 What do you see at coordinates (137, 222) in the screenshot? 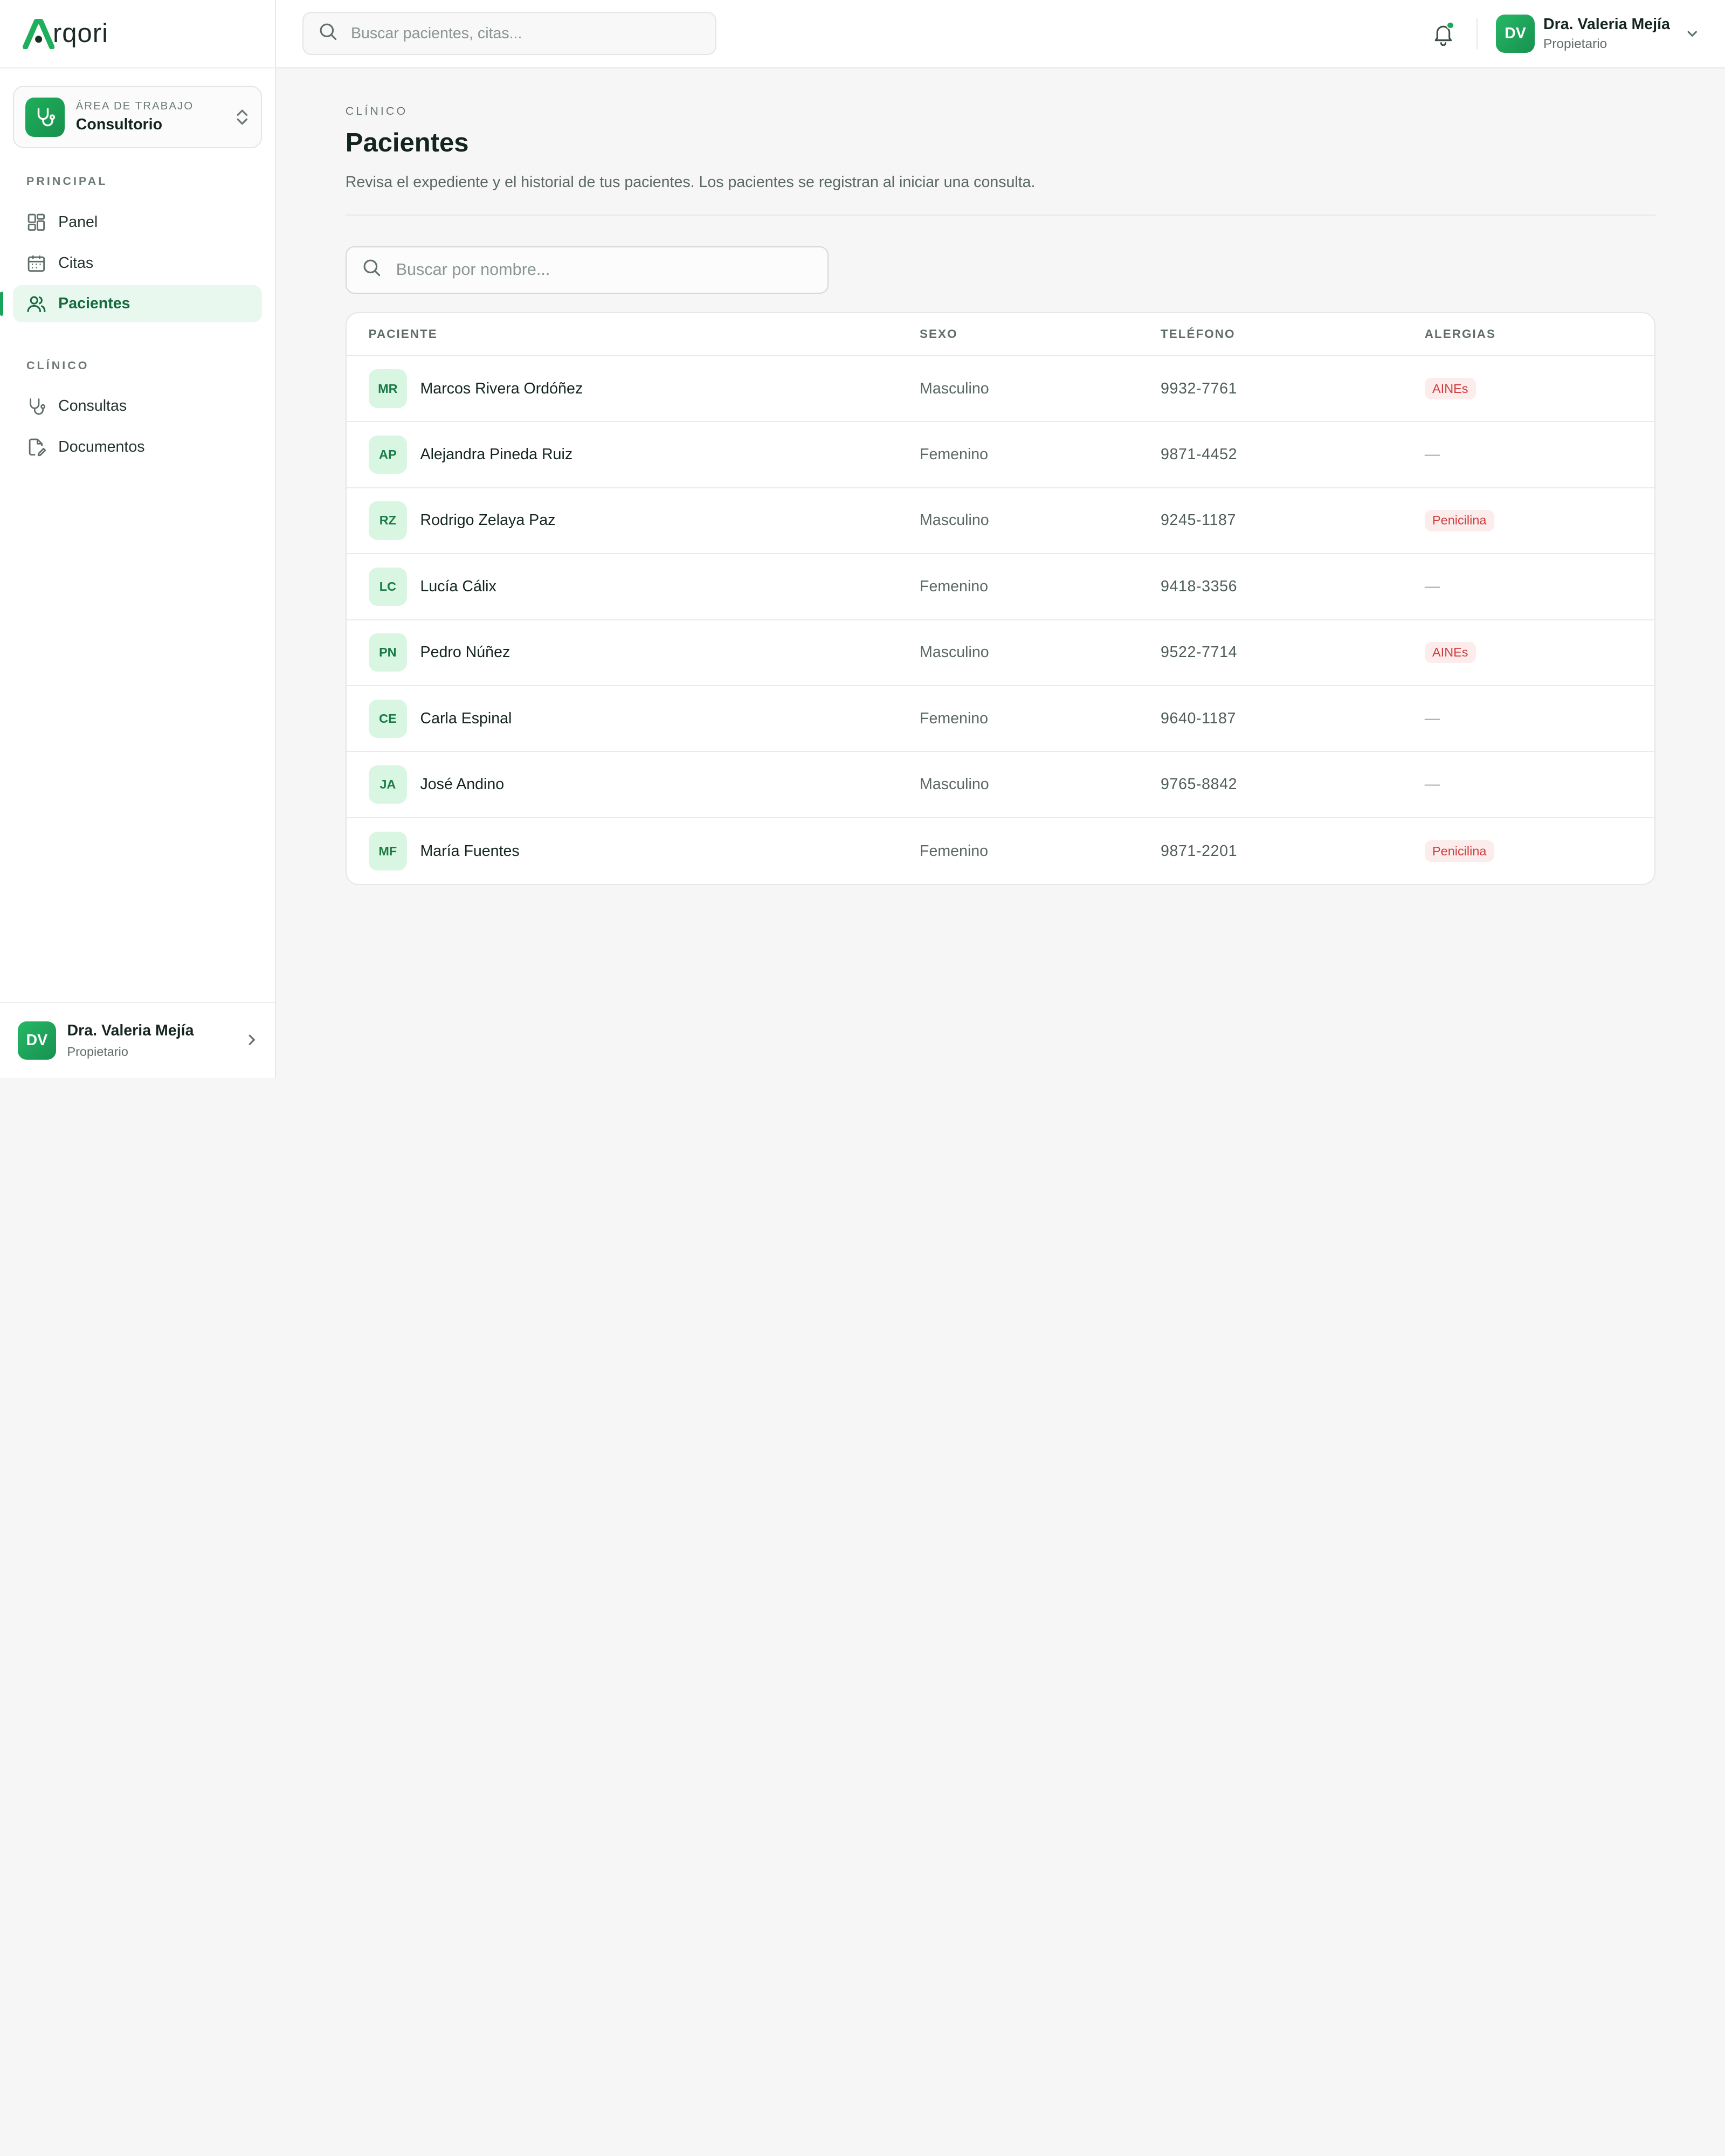
I see `sidebar-item-panel: Panel` at bounding box center [137, 222].